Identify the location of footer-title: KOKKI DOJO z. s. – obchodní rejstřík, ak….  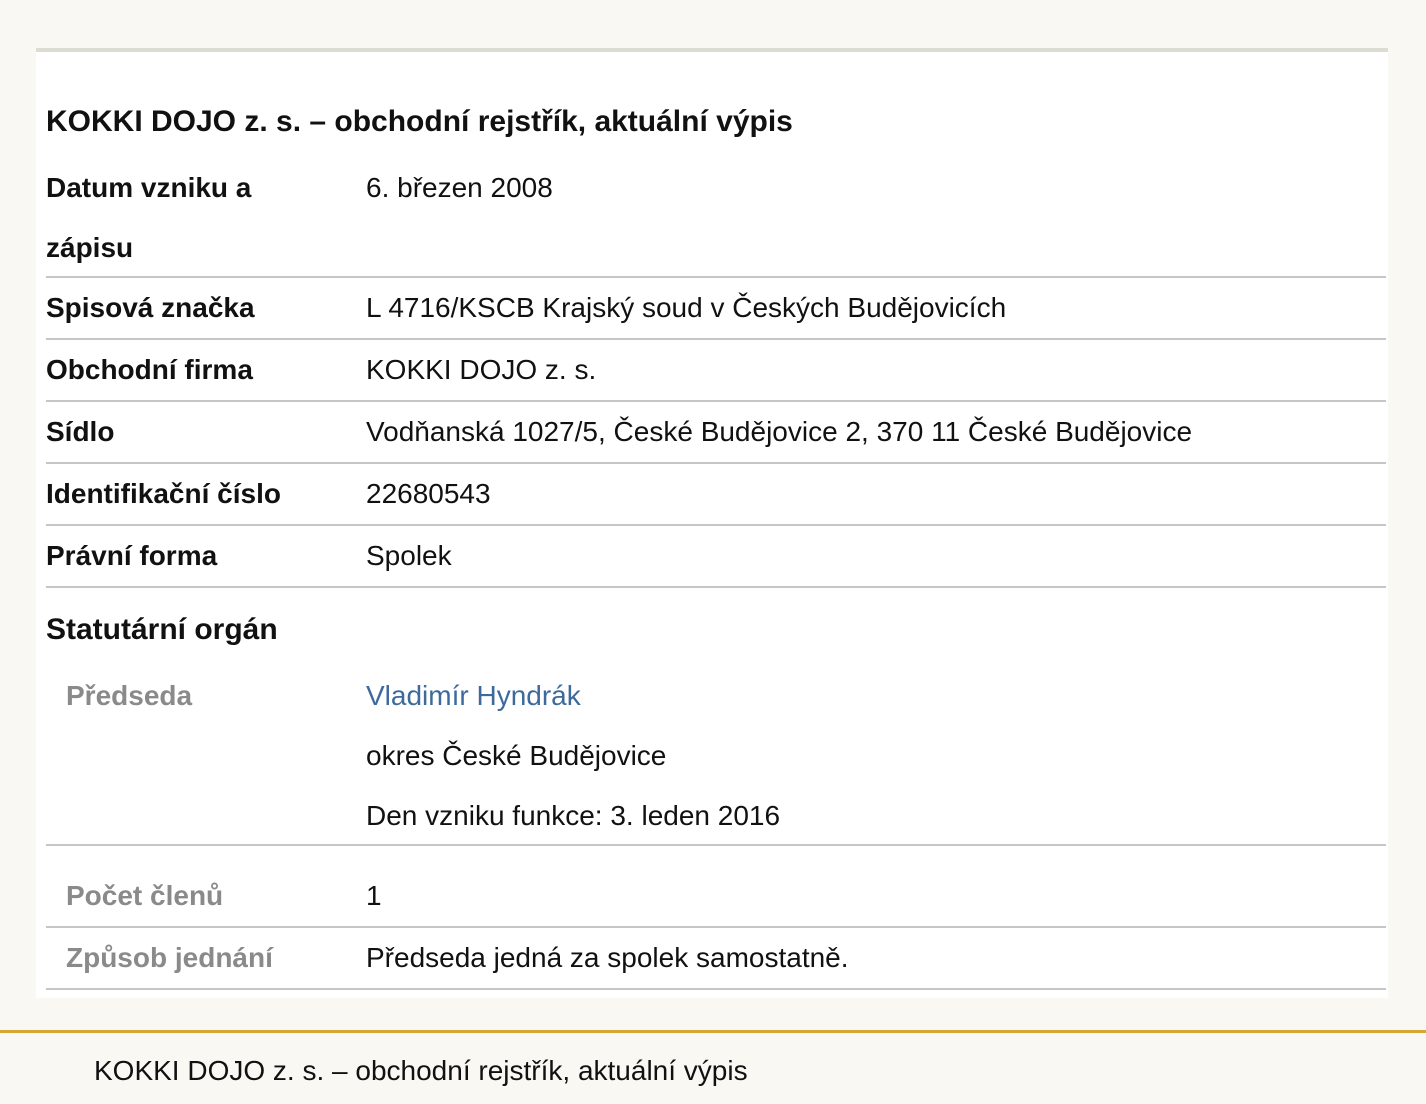
(421, 1070).